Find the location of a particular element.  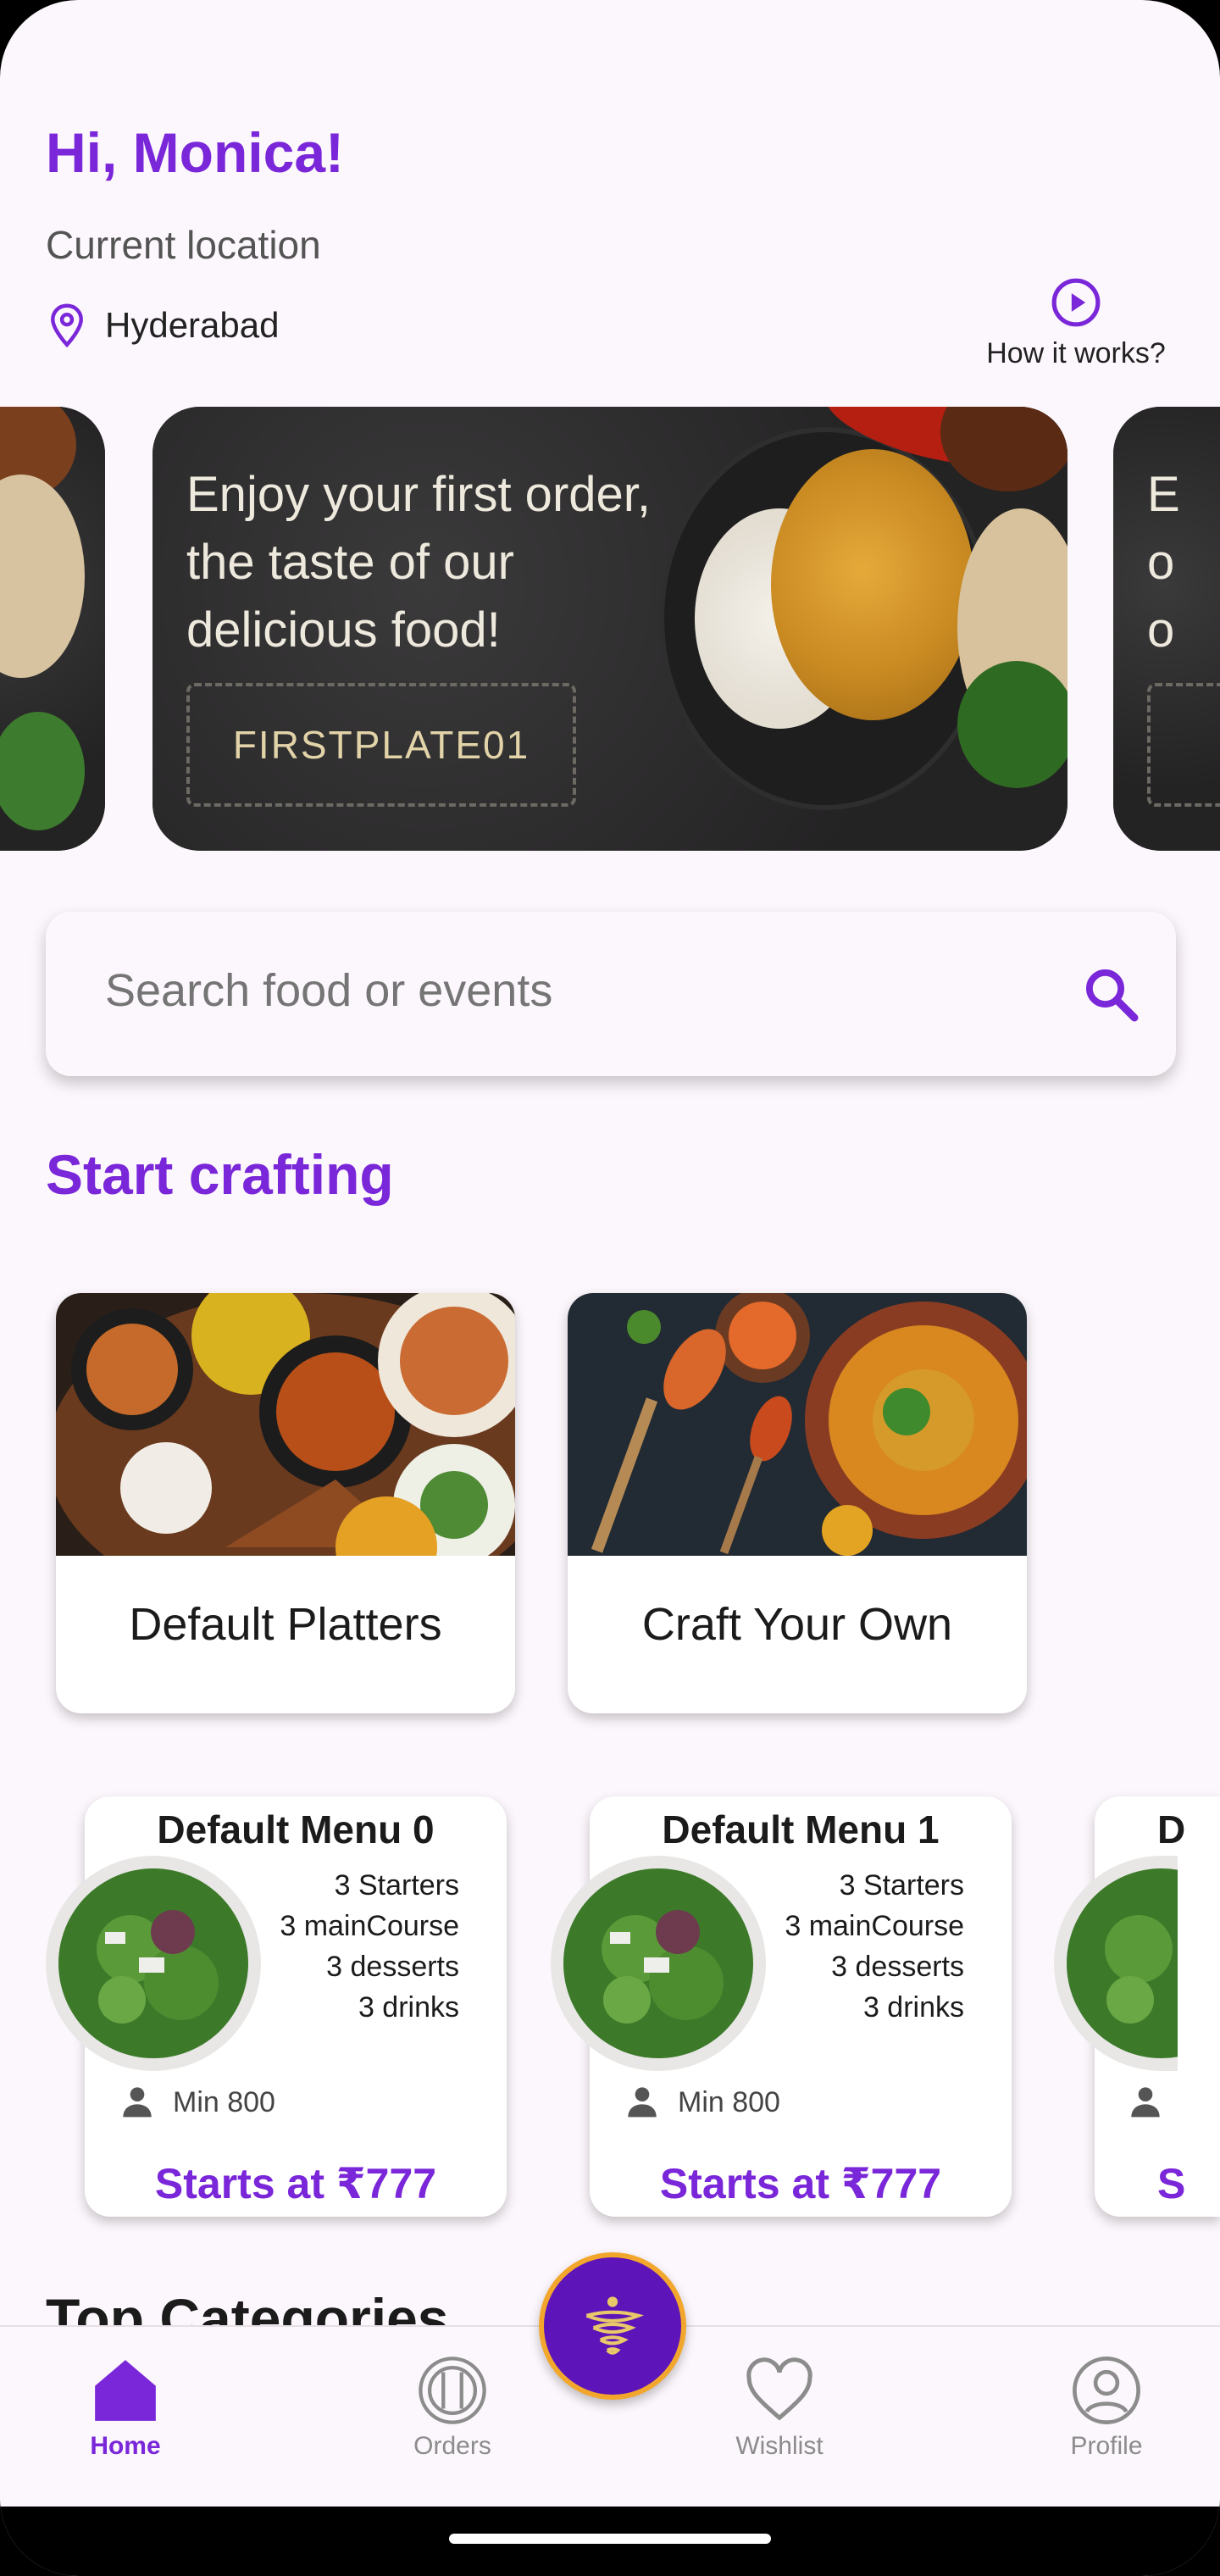

default-platters-card: Default Platters is located at coordinates (285, 1503).